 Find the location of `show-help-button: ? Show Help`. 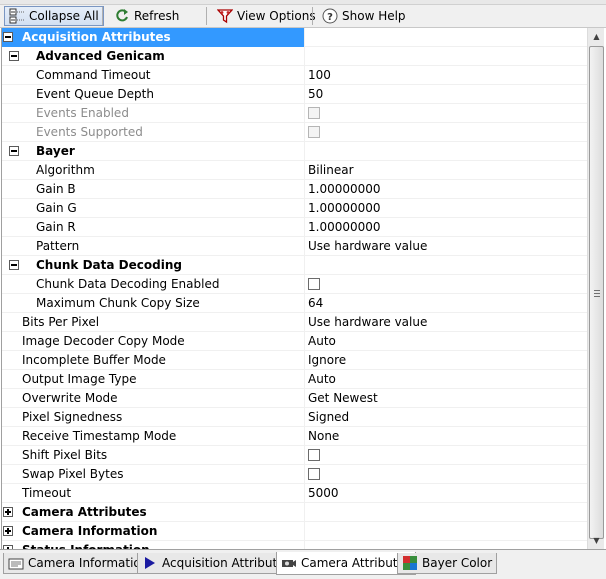

show-help-button: ? Show Help is located at coordinates (364, 16).